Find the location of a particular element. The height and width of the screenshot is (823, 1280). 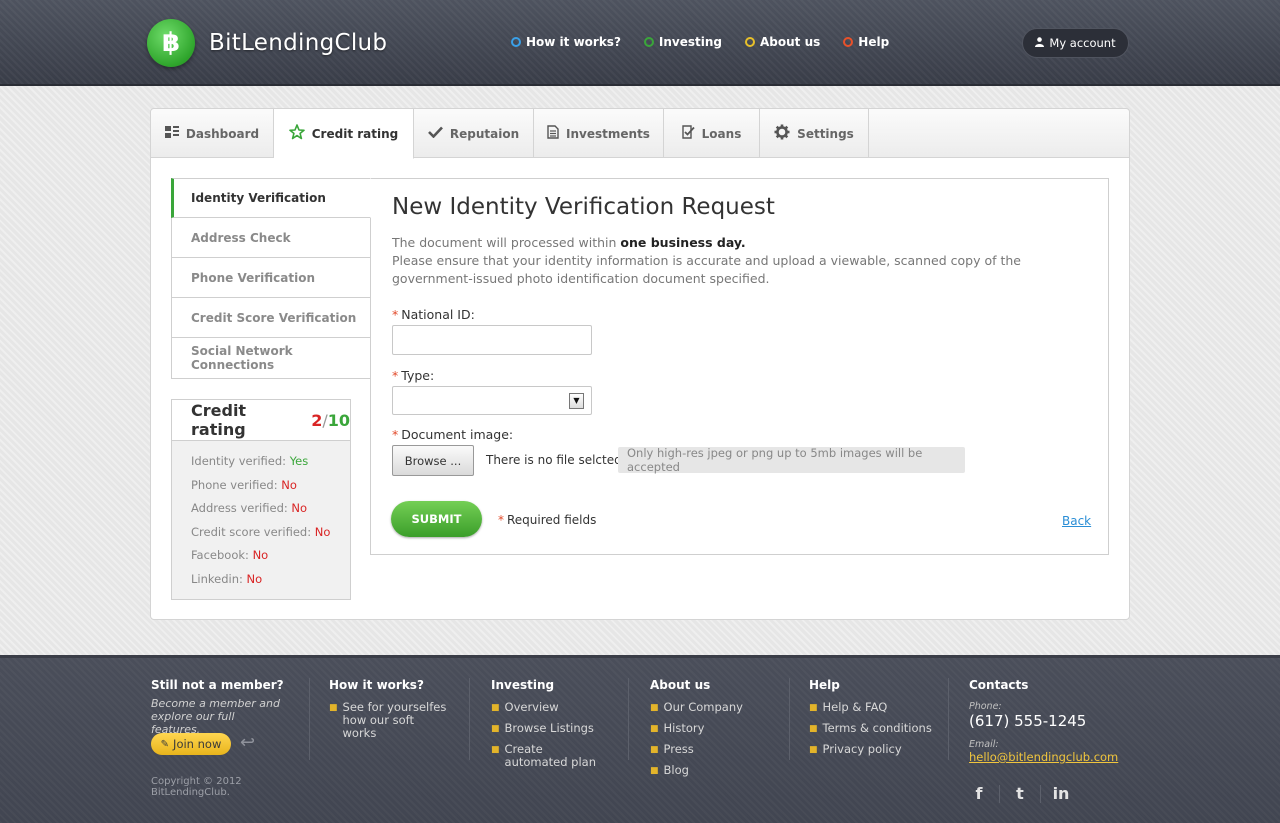

footer-link: ■ Press is located at coordinates (696, 750).